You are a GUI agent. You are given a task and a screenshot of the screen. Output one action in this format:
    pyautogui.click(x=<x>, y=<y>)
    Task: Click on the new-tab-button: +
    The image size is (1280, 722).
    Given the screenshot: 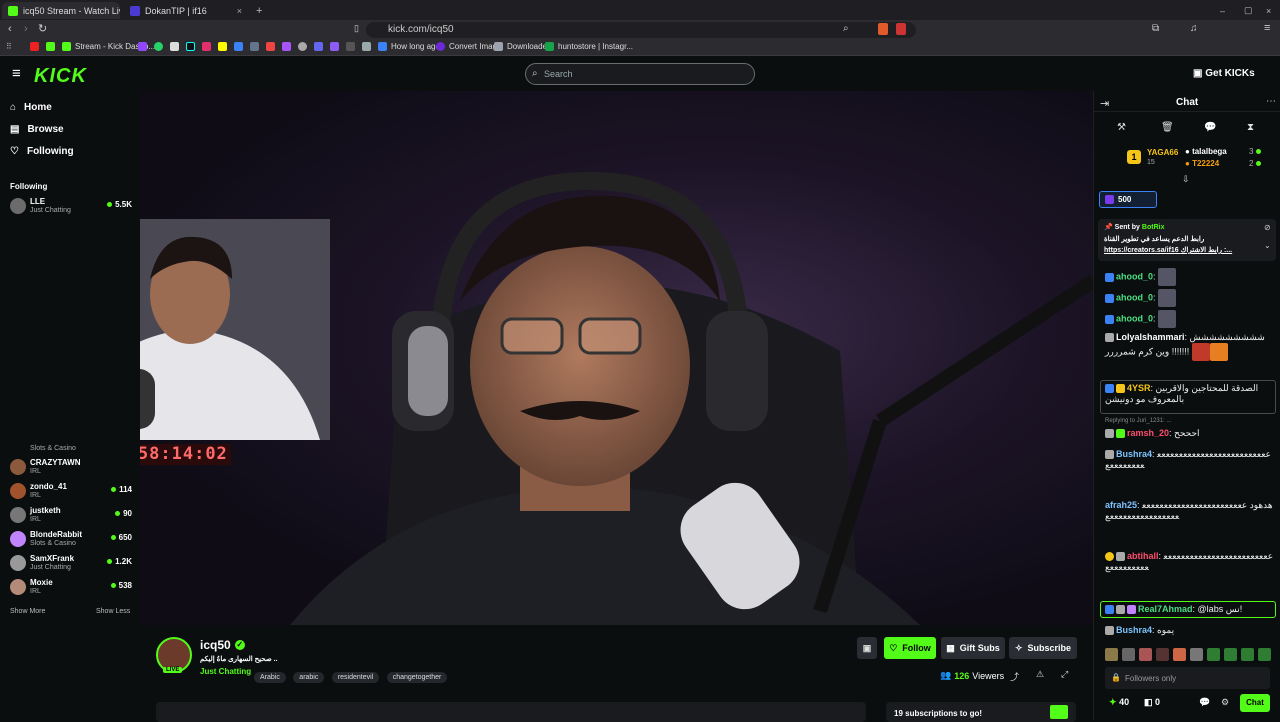 What is the action you would take?
    pyautogui.click(x=259, y=10)
    